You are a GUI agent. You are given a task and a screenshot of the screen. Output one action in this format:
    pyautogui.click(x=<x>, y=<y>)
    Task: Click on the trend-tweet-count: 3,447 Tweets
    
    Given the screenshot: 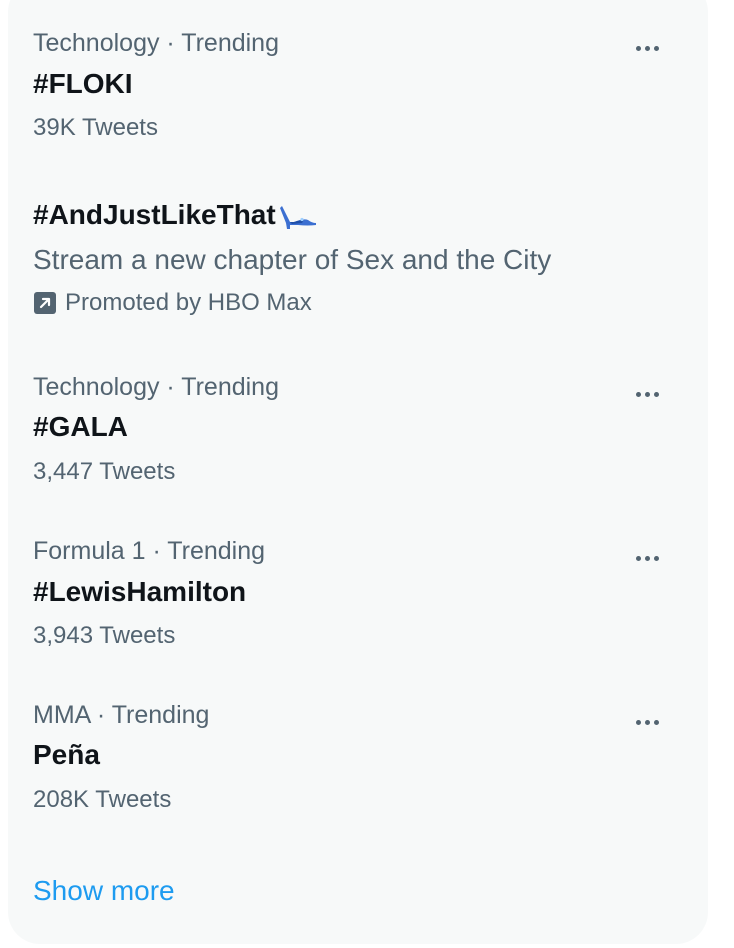 What is the action you would take?
    pyautogui.click(x=104, y=471)
    